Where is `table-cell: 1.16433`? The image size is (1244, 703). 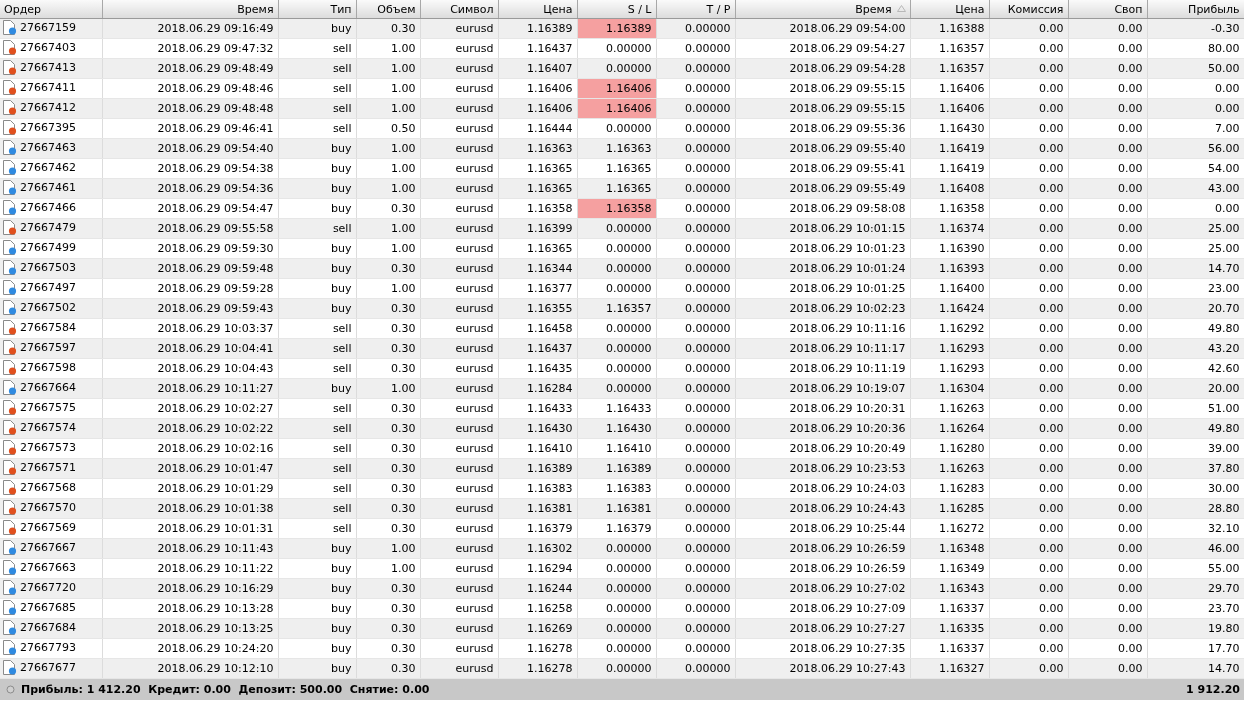 table-cell: 1.16433 is located at coordinates (550, 408).